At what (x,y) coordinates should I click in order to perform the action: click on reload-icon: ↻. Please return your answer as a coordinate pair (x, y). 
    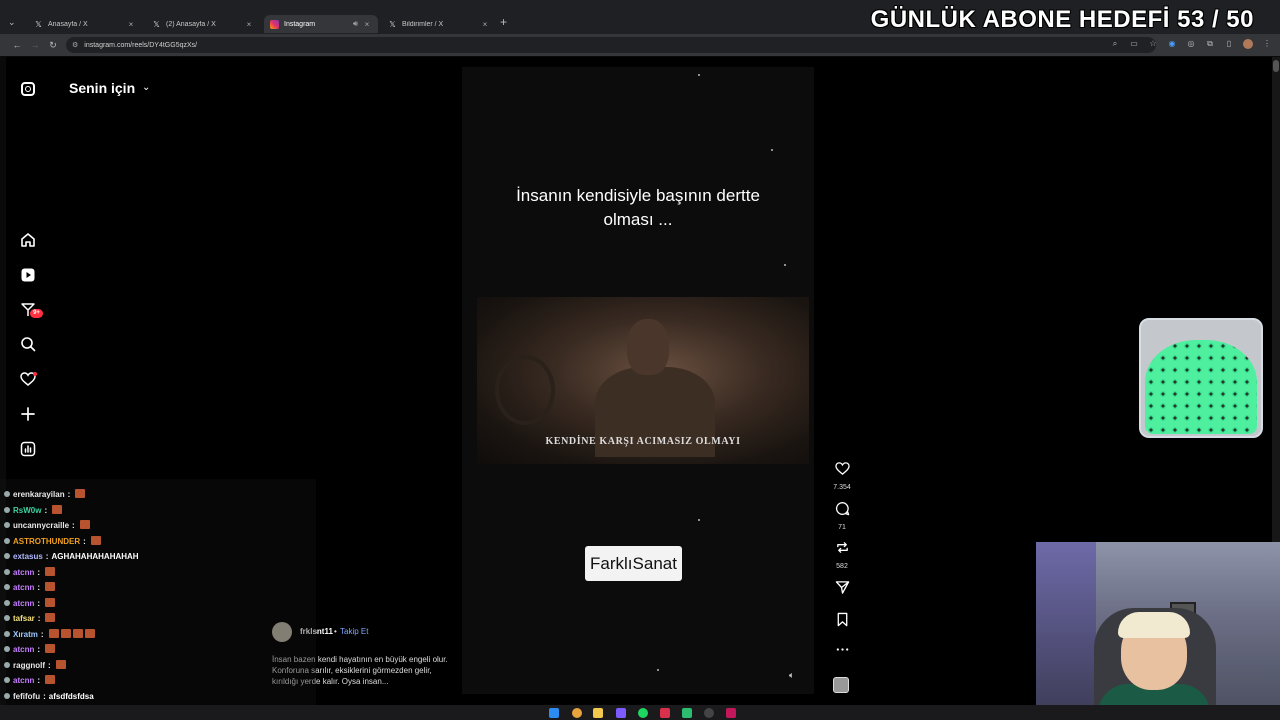
    Looking at the image, I should click on (53, 45).